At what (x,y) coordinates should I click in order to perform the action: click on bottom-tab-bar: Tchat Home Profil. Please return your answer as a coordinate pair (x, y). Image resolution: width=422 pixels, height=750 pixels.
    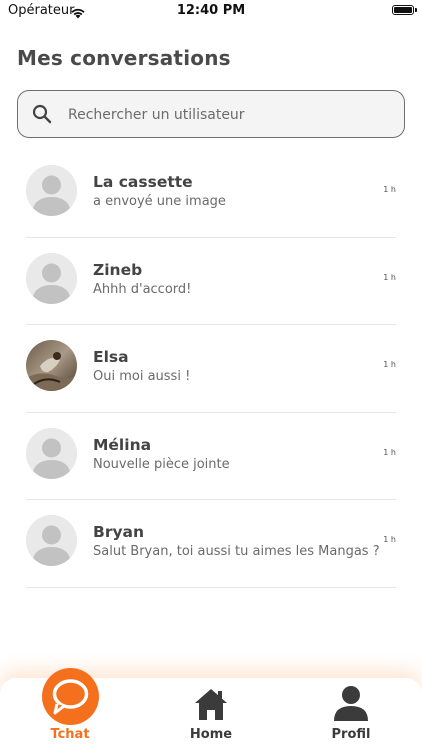
    Looking at the image, I should click on (211, 709).